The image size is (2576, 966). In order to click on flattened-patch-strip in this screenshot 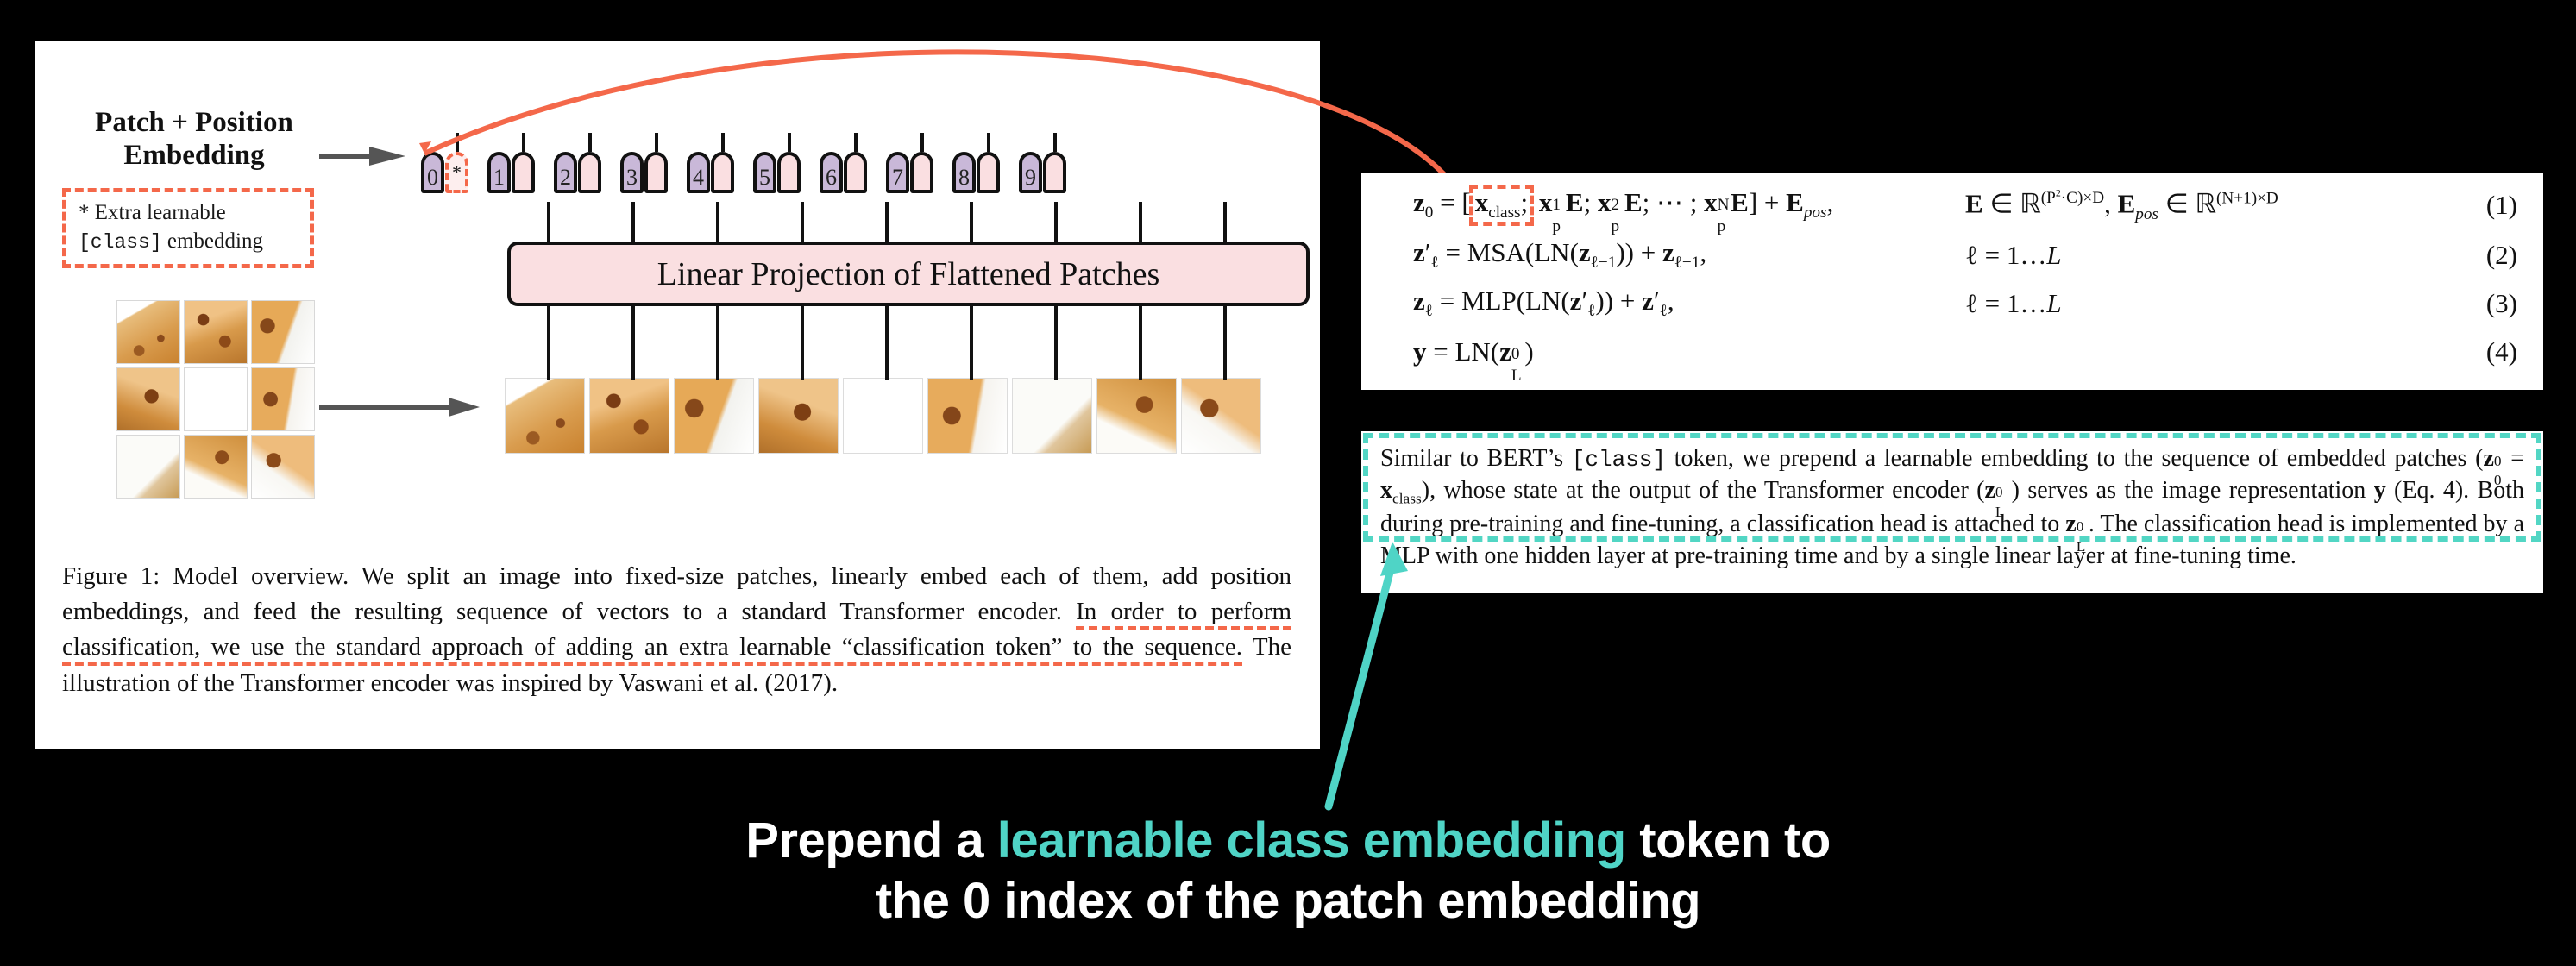, I will do `click(883, 416)`.